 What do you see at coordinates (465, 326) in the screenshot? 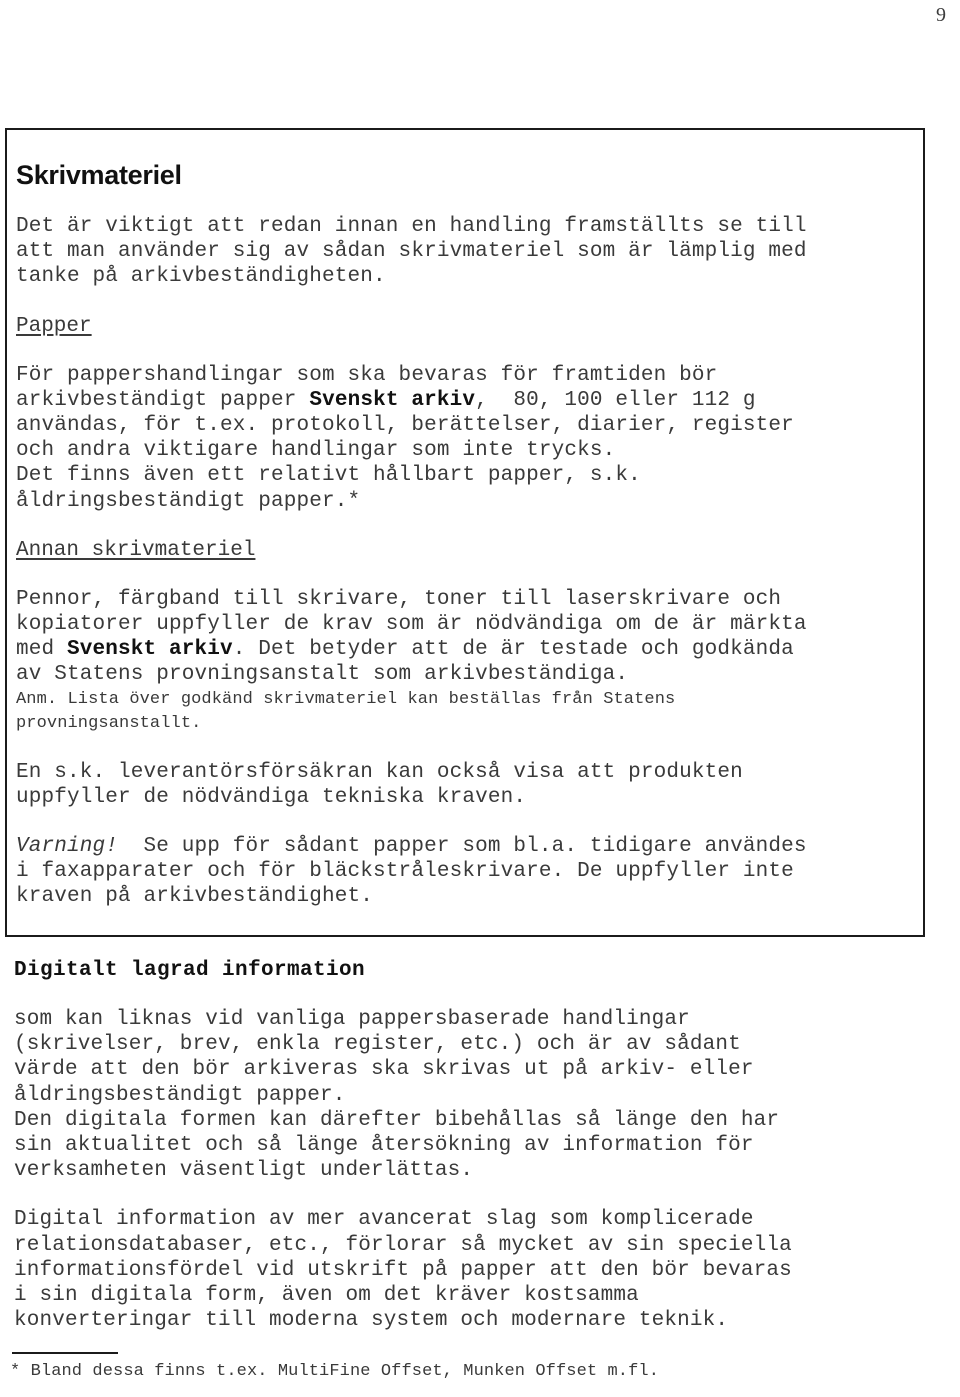
I see `subheading-papper-wrap: Papper` at bounding box center [465, 326].